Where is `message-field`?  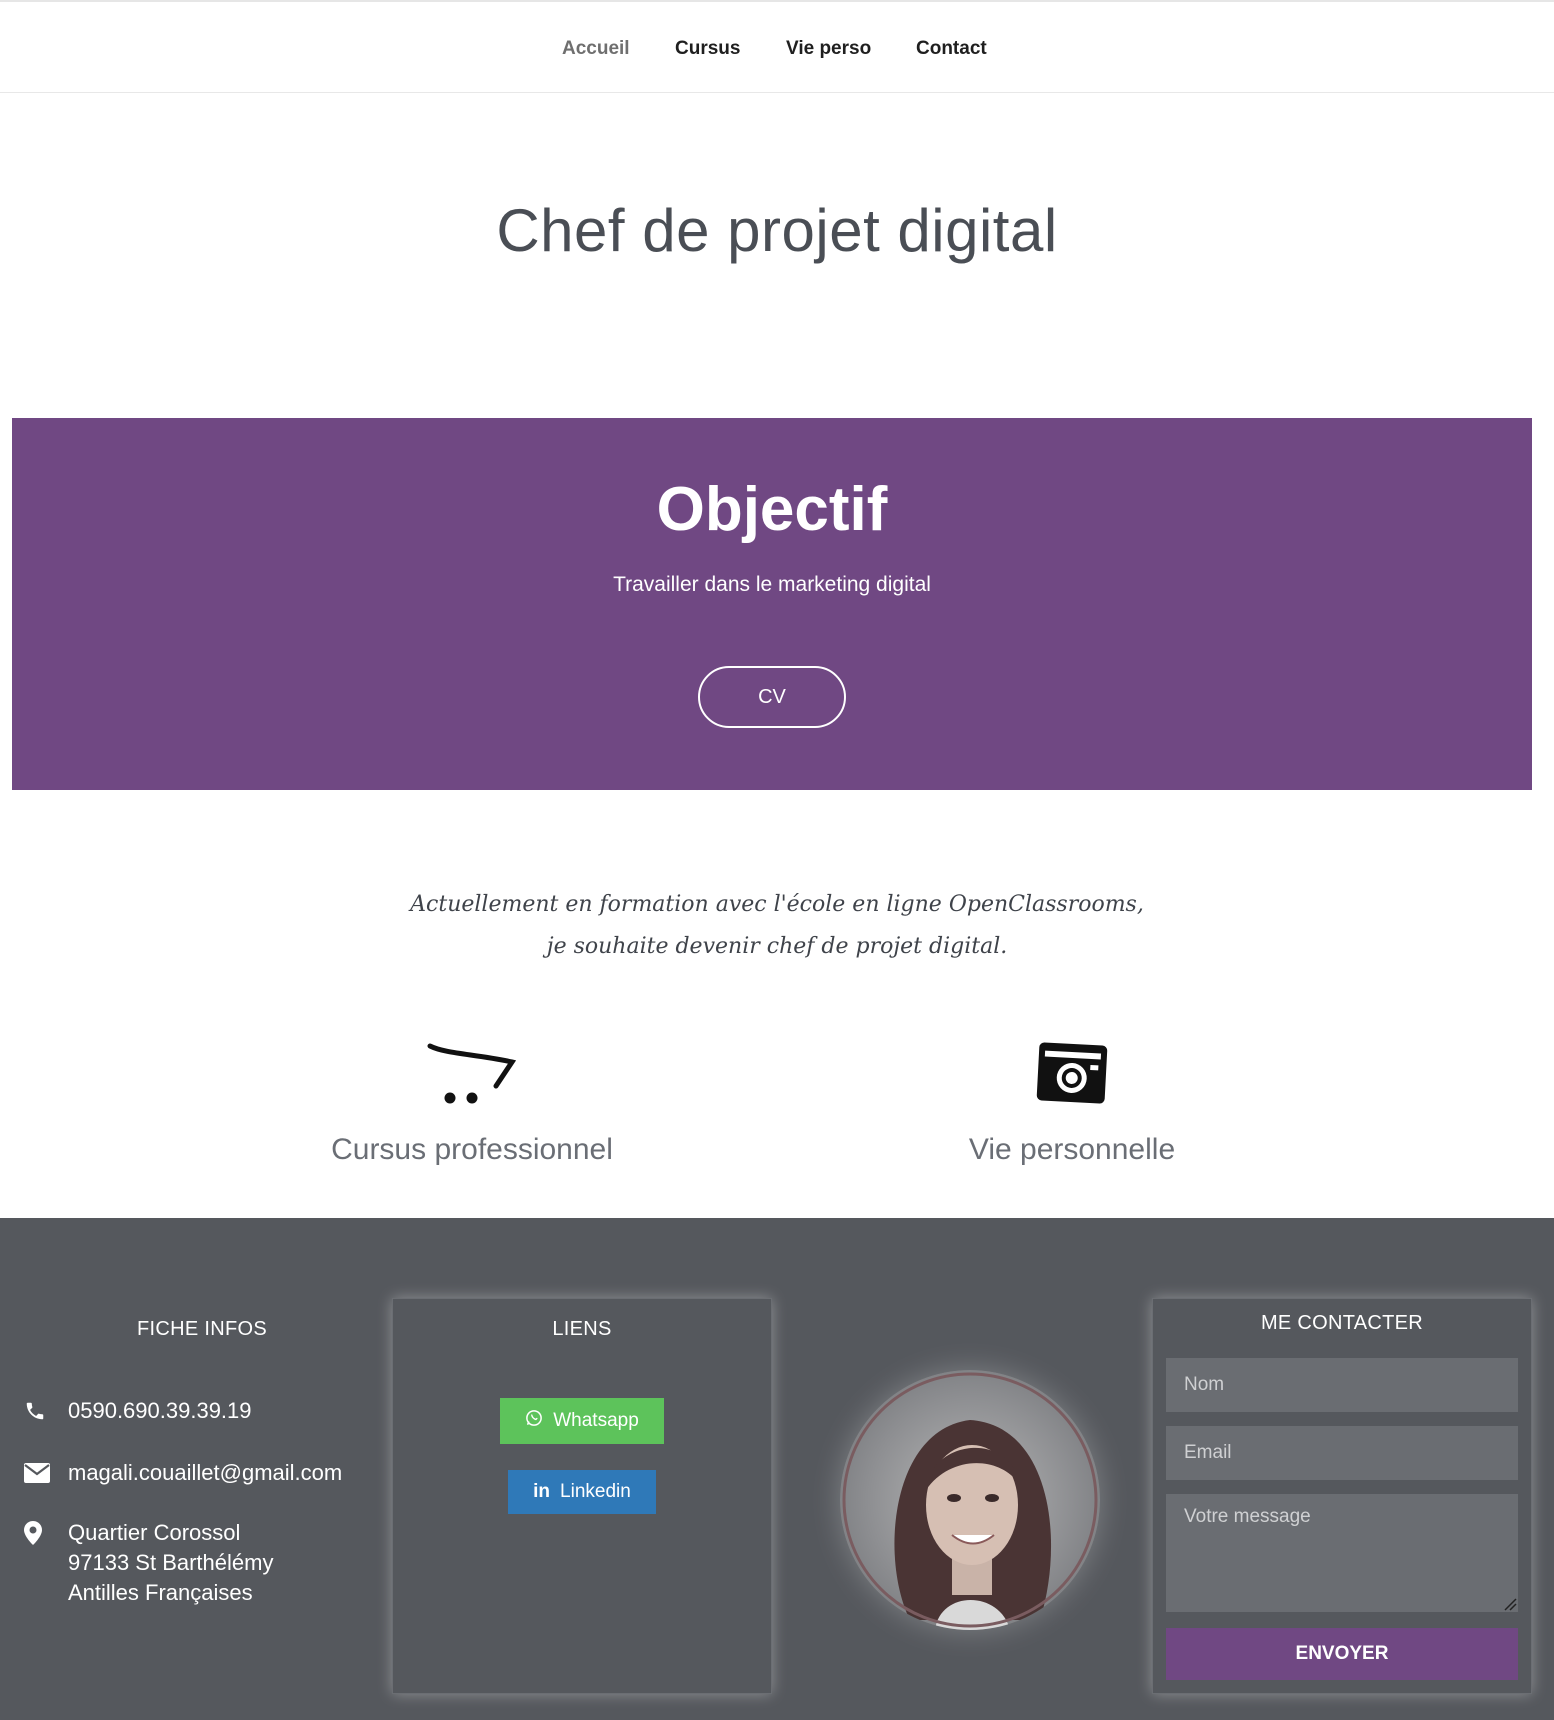
message-field is located at coordinates (1342, 1553).